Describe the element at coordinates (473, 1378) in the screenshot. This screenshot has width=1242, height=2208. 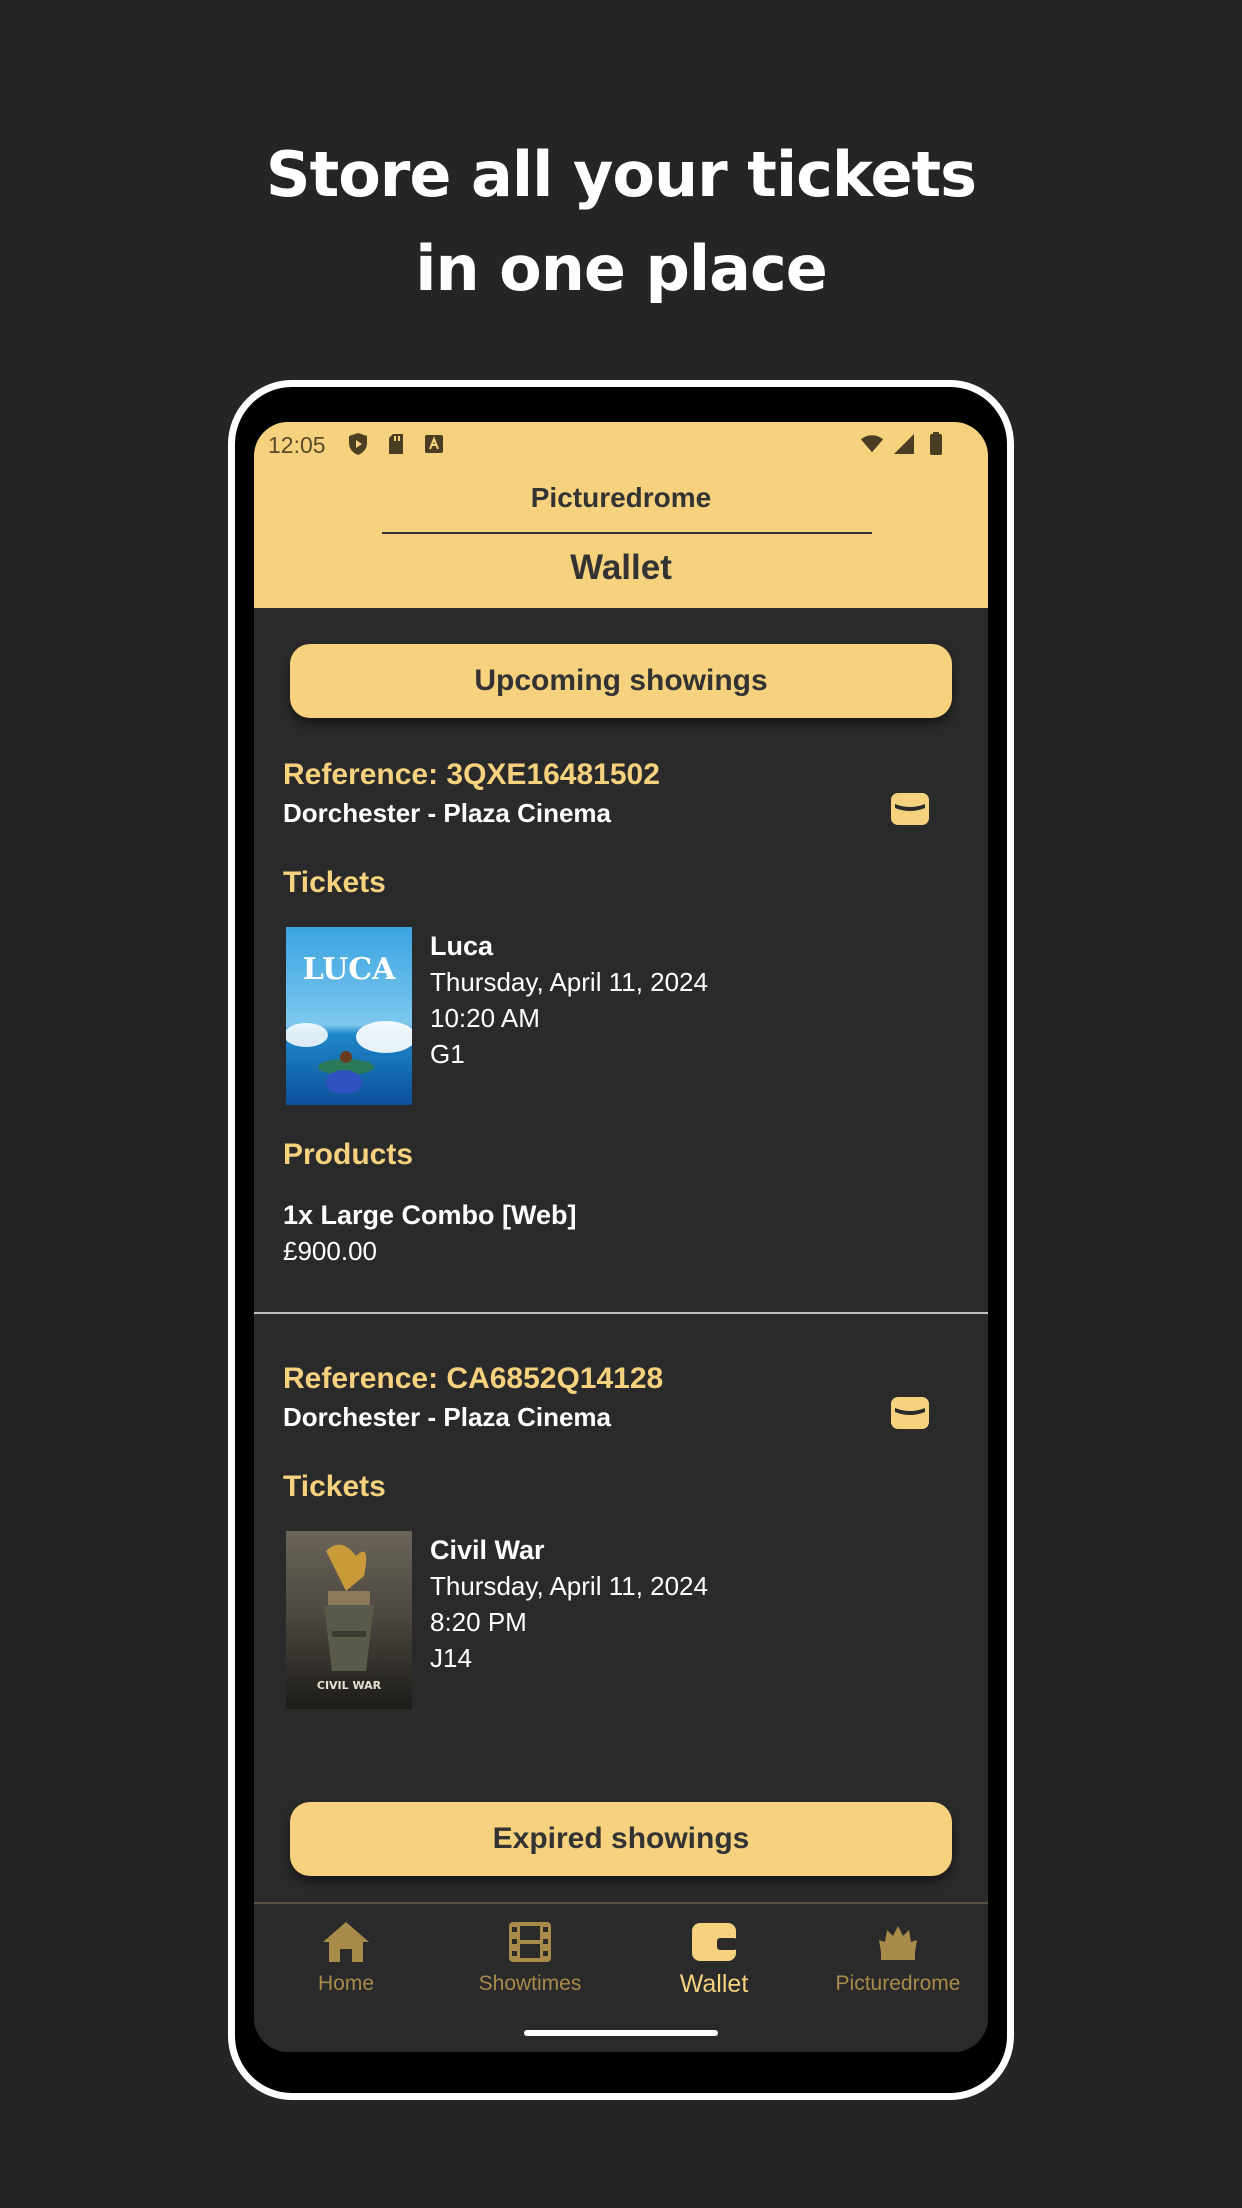
I see `booking-reference: Reference: CA6852Q14128` at that location.